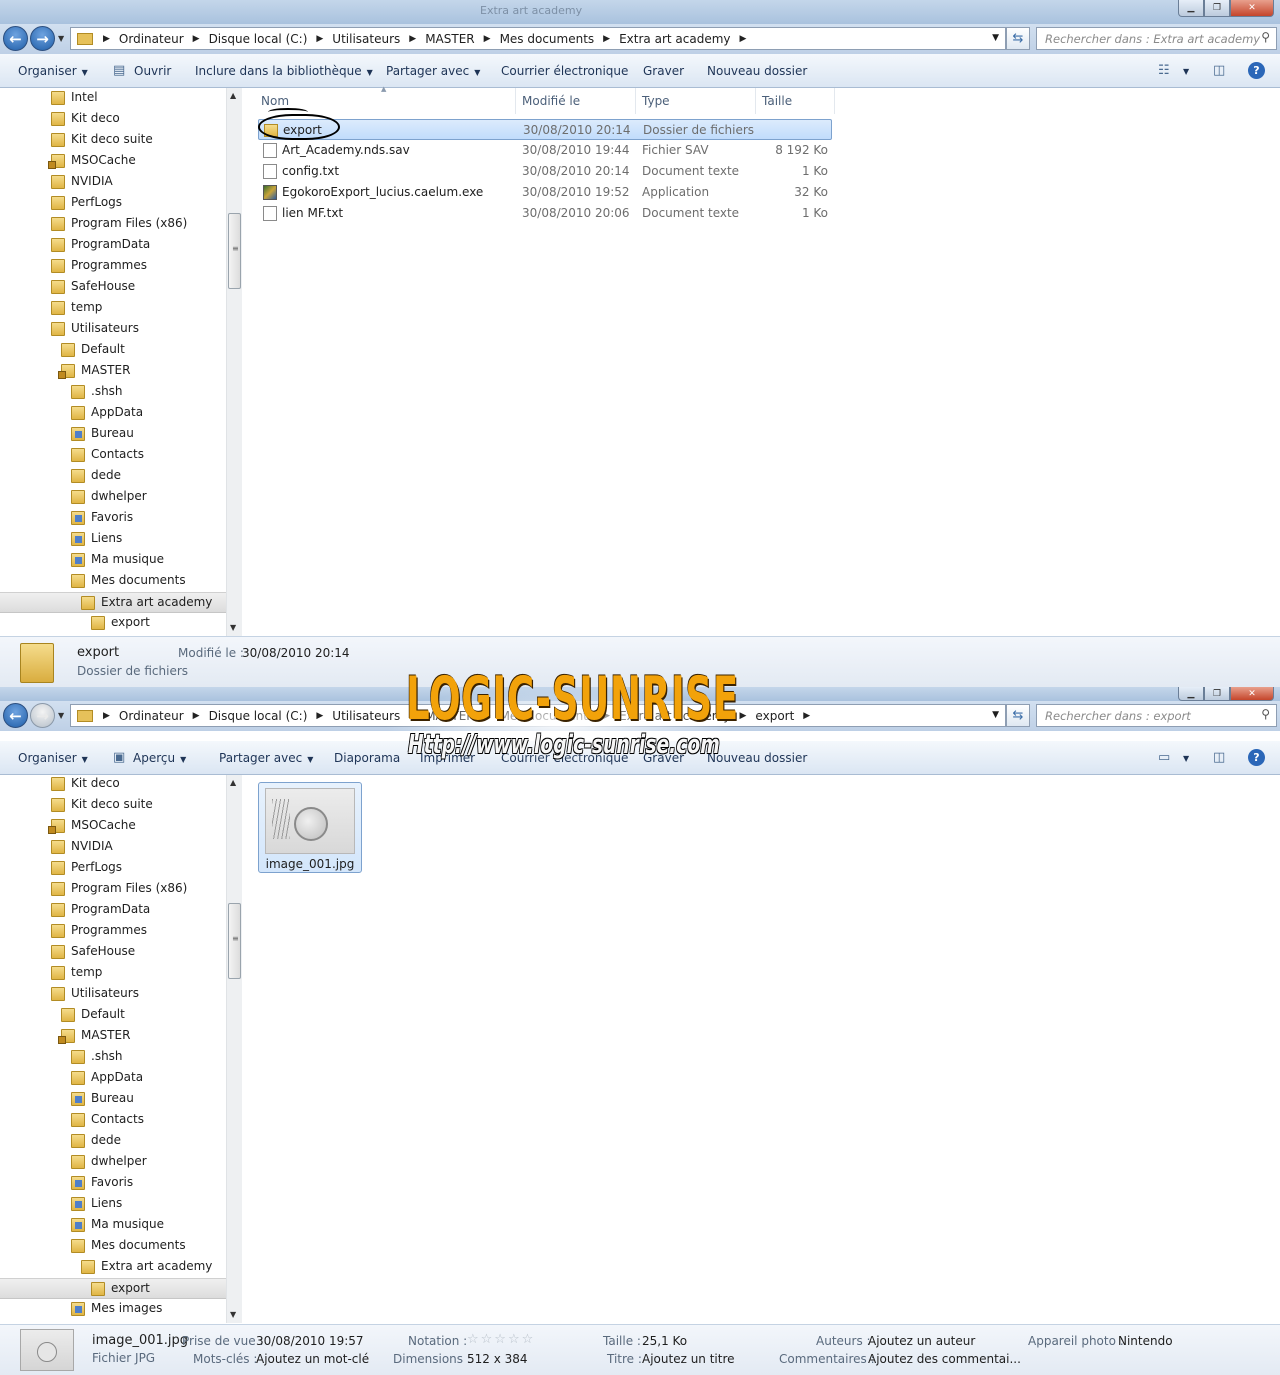 This screenshot has height=1375, width=1280. I want to click on tree-item: Mes images, so click(113, 1309).